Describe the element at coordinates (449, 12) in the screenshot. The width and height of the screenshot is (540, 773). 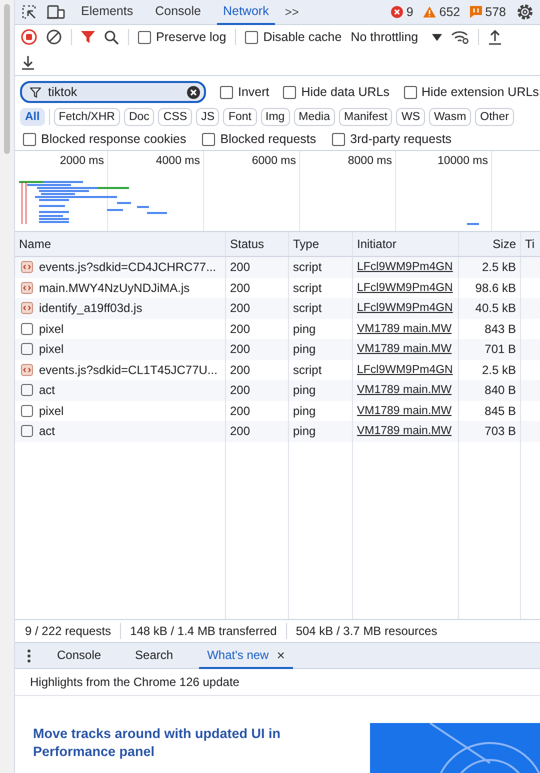
I see `warning-count: 652` at that location.